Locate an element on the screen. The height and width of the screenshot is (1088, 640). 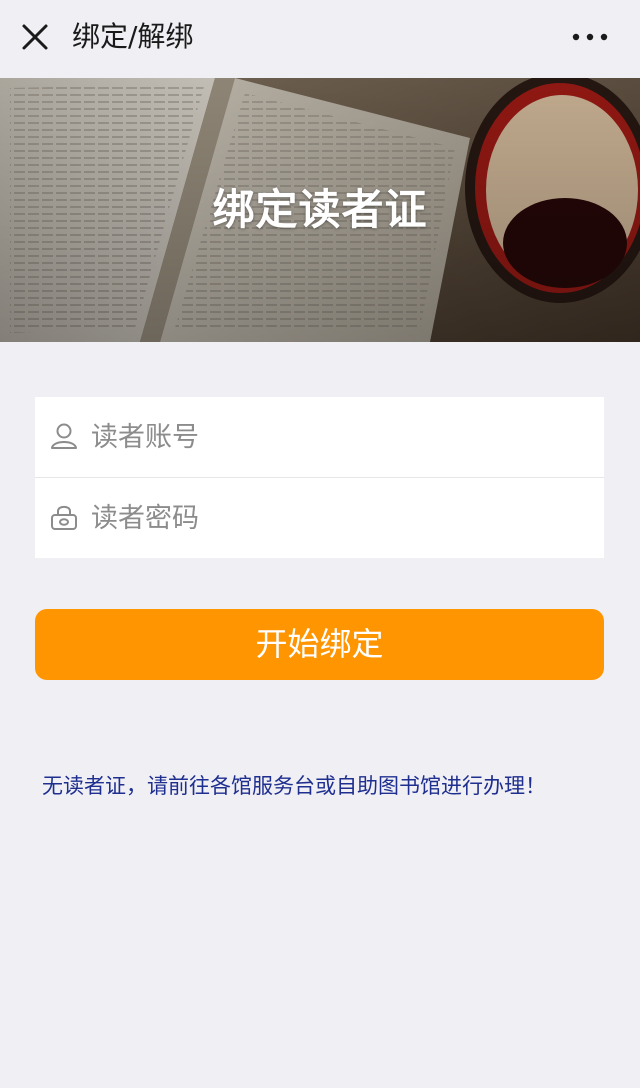
user-icon is located at coordinates (64, 436).